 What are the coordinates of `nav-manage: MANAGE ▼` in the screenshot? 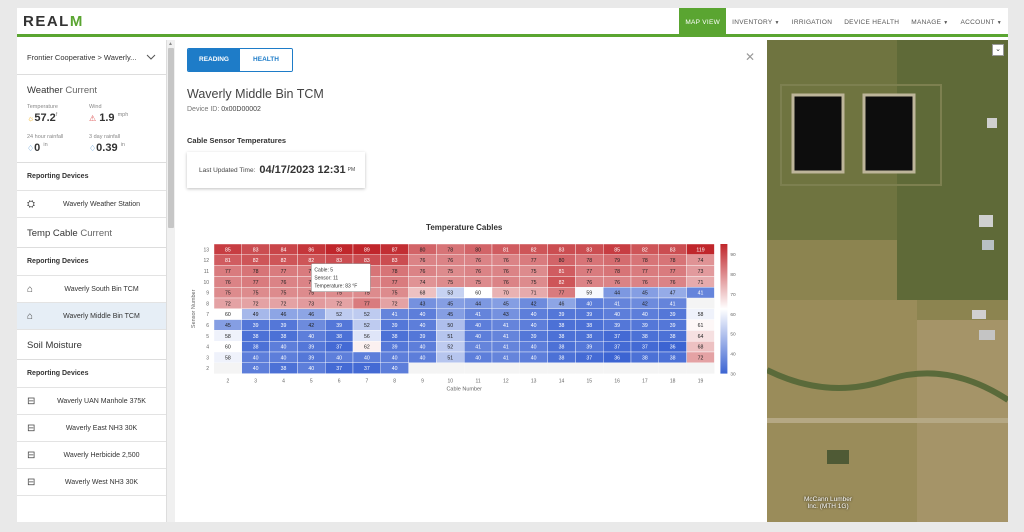 It's located at (929, 22).